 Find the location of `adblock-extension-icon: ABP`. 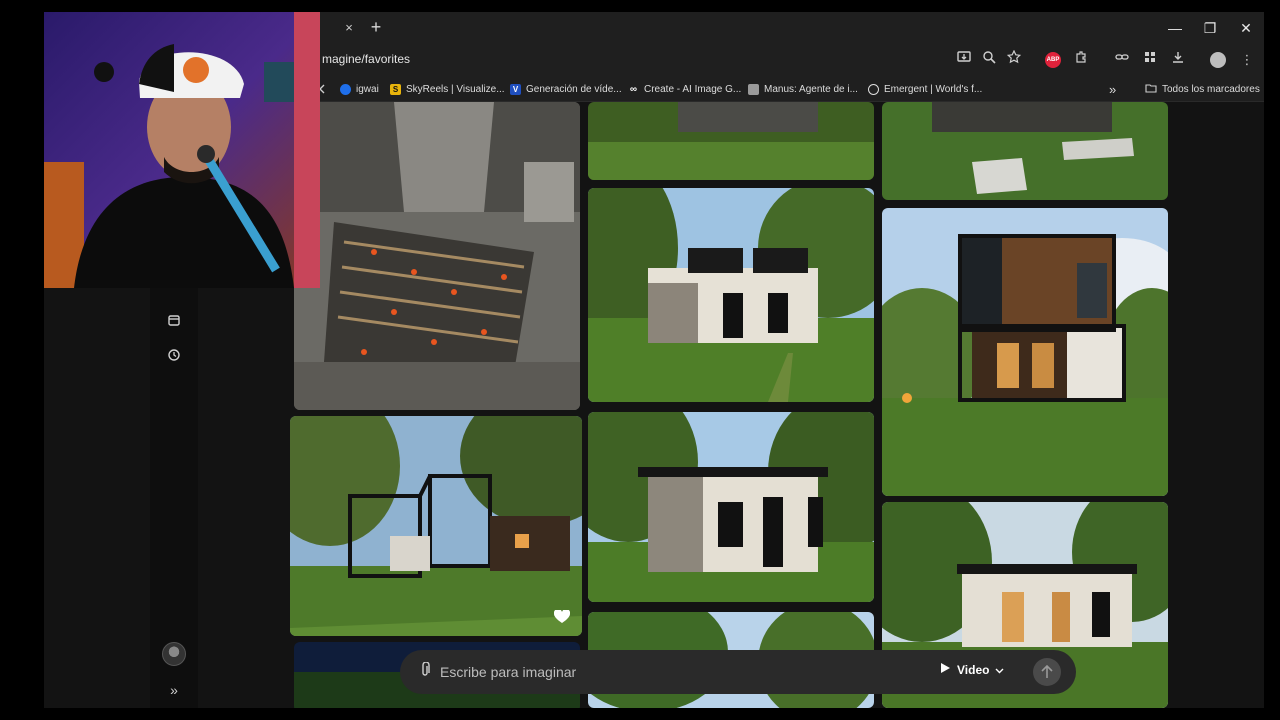

adblock-extension-icon: ABP is located at coordinates (1053, 60).